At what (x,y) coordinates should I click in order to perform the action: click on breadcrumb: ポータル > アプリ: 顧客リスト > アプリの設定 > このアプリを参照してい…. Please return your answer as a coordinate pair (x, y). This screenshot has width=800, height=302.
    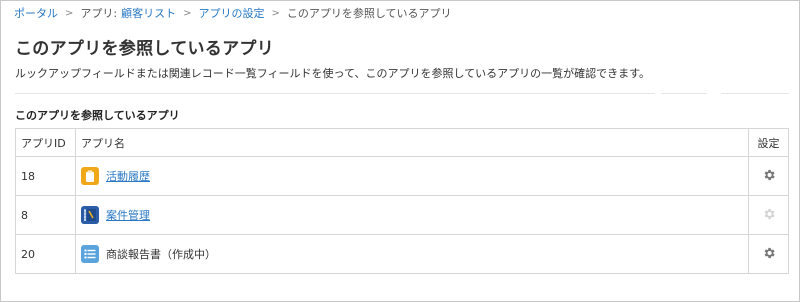
    Looking at the image, I should click on (233, 13).